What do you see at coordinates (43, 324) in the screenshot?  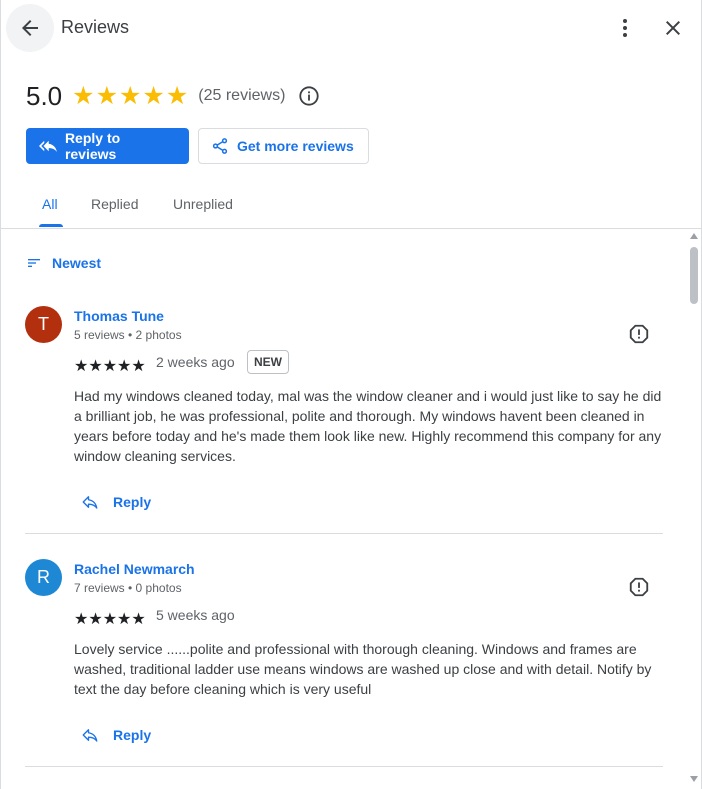 I see `avatar: T` at bounding box center [43, 324].